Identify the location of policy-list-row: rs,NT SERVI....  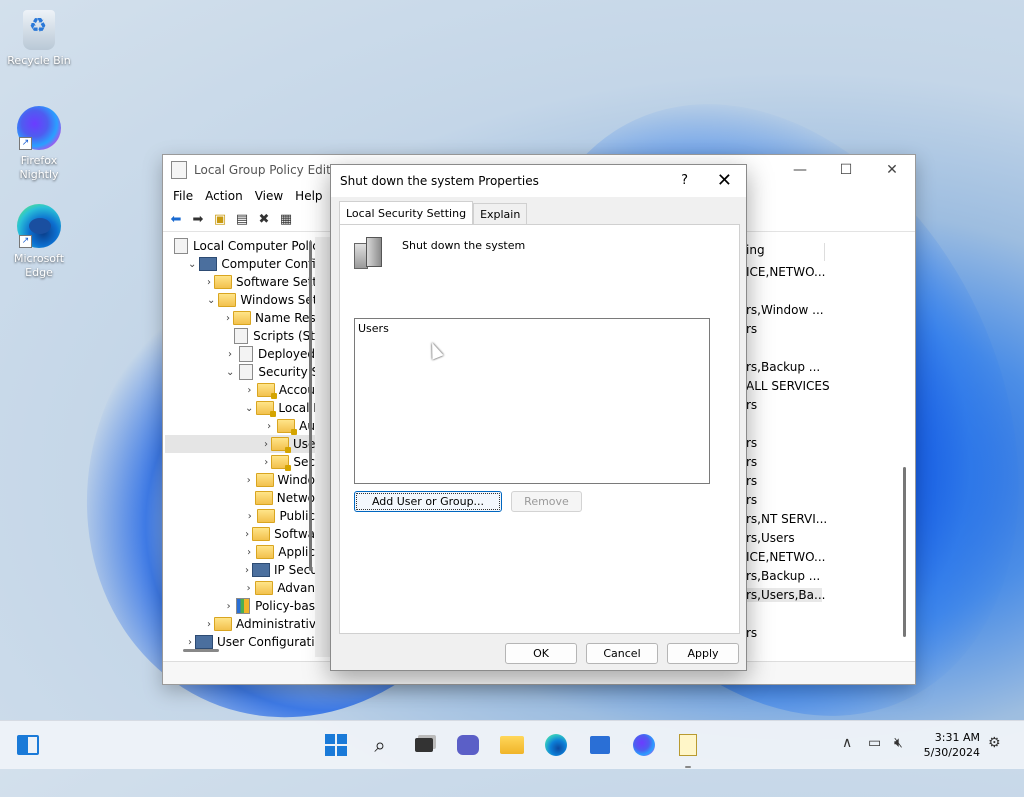
(786, 519).